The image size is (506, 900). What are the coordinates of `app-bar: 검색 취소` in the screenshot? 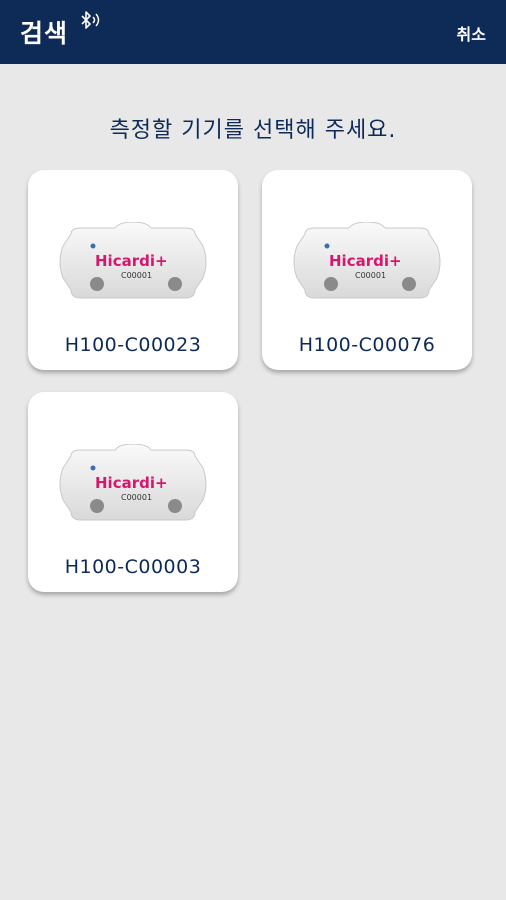 It's located at (253, 32).